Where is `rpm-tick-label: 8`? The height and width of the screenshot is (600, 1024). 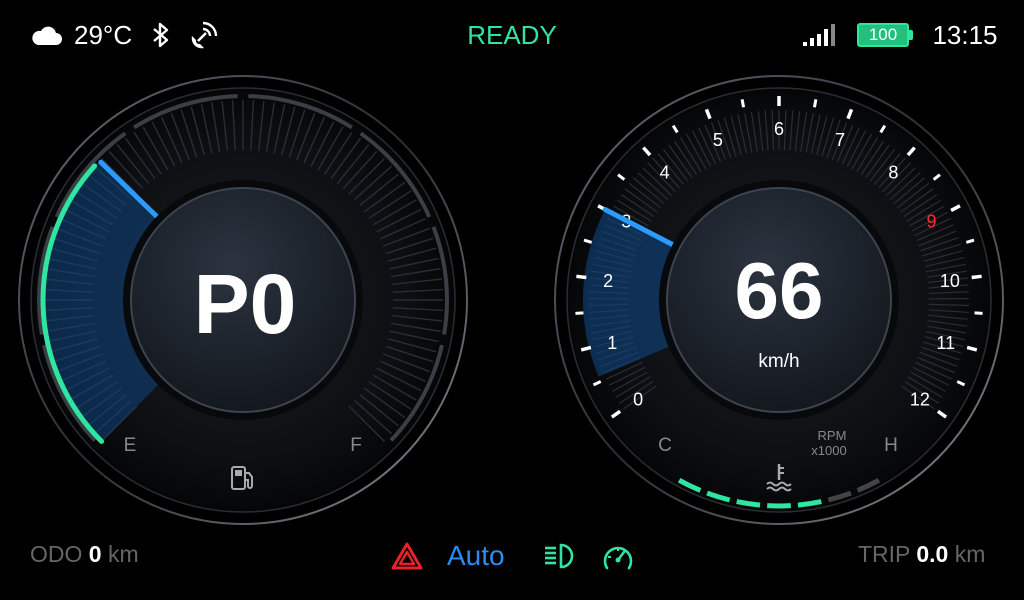
rpm-tick-label: 8 is located at coordinates (893, 173).